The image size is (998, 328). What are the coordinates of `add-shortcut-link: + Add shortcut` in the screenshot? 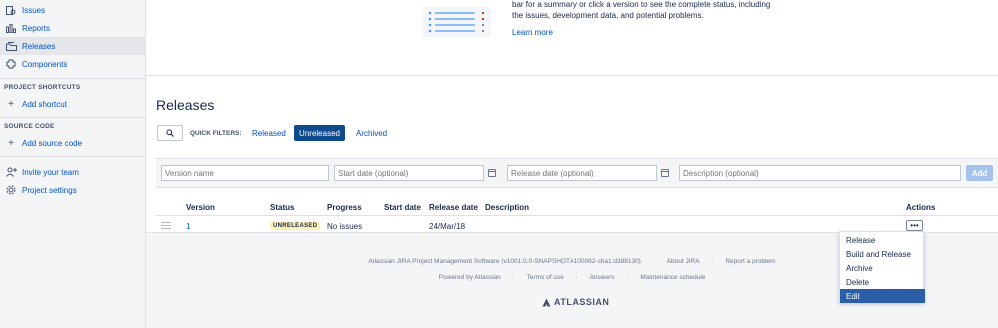 It's located at (72, 104).